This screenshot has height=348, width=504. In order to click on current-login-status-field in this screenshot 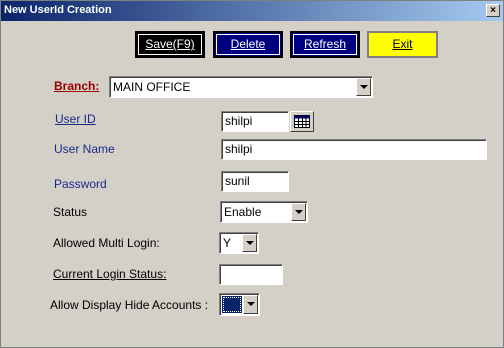, I will do `click(251, 274)`.